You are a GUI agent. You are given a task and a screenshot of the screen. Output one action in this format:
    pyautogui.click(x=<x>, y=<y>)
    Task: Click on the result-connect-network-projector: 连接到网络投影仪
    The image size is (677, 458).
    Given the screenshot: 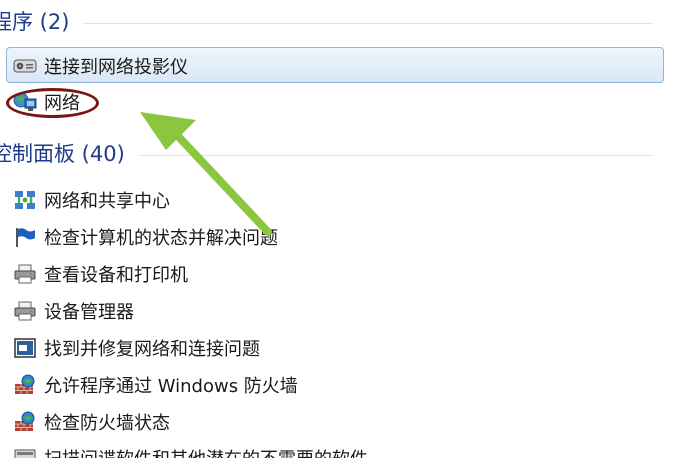 What is the action you would take?
    pyautogui.click(x=100, y=66)
    